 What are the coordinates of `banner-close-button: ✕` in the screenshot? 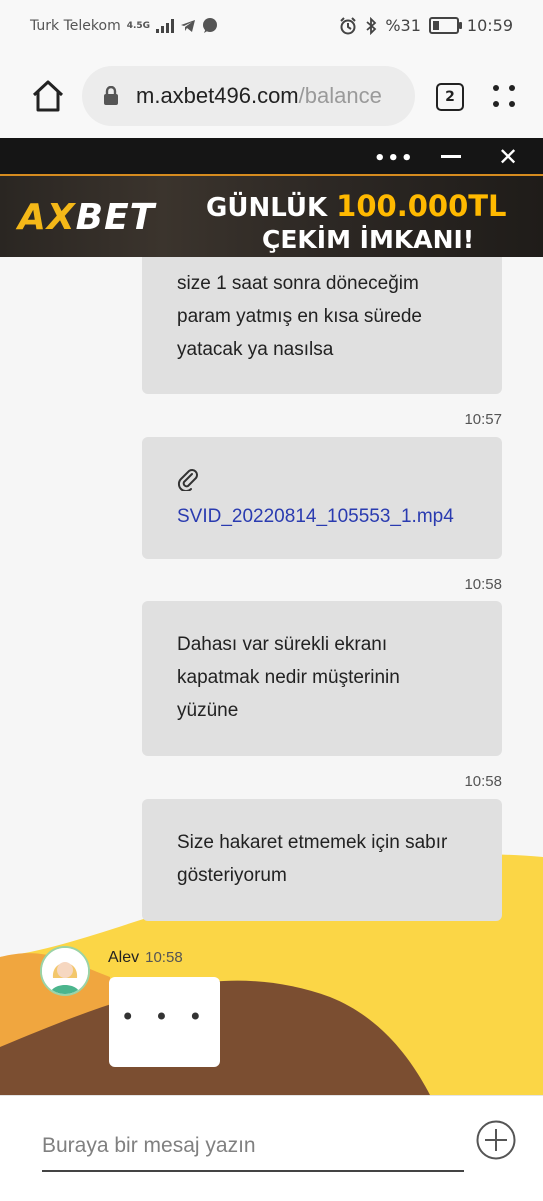 It's located at (508, 157).